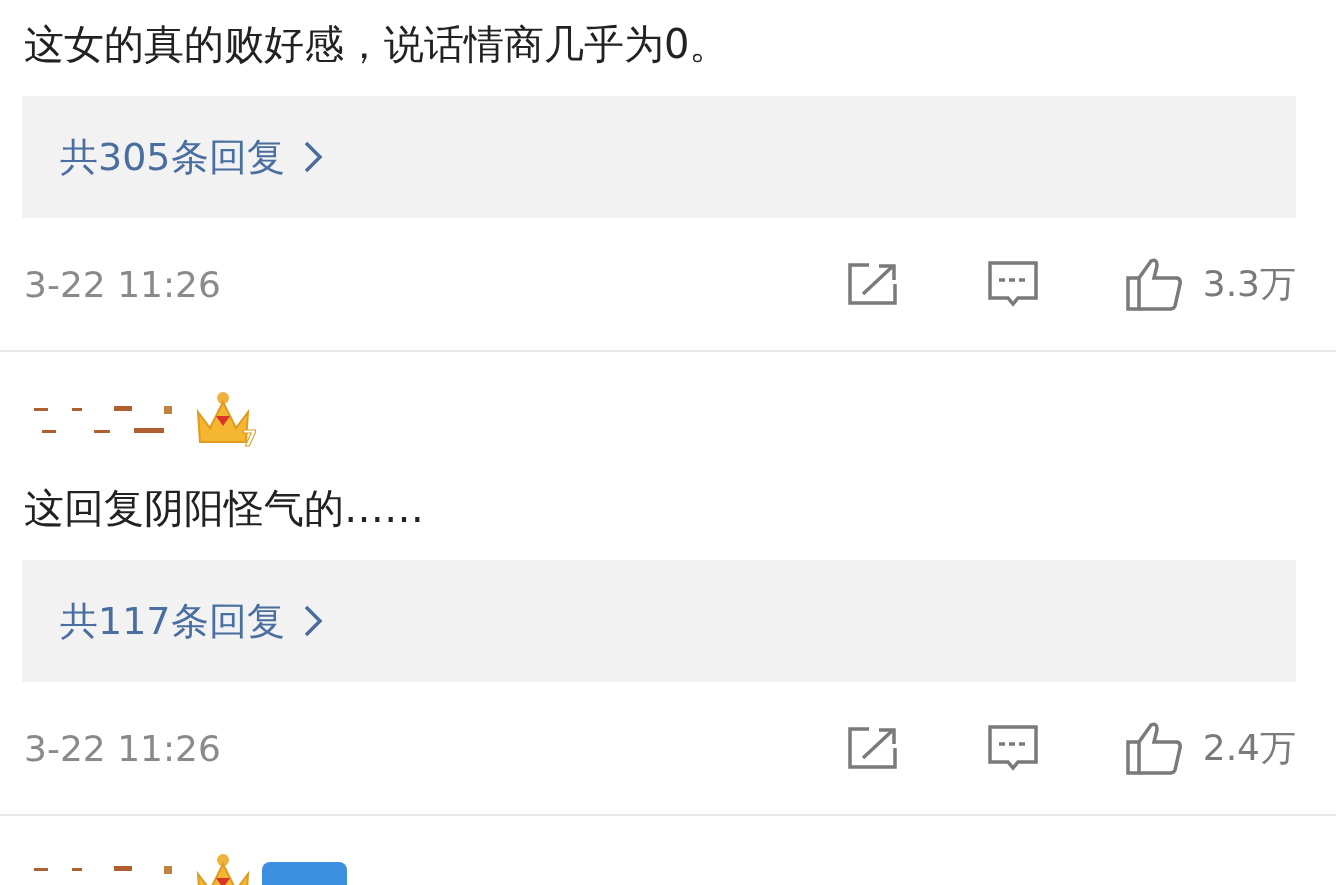 Image resolution: width=1336 pixels, height=885 pixels. Describe the element at coordinates (1210, 284) in the screenshot. I see `like-button: 3.3万` at that location.